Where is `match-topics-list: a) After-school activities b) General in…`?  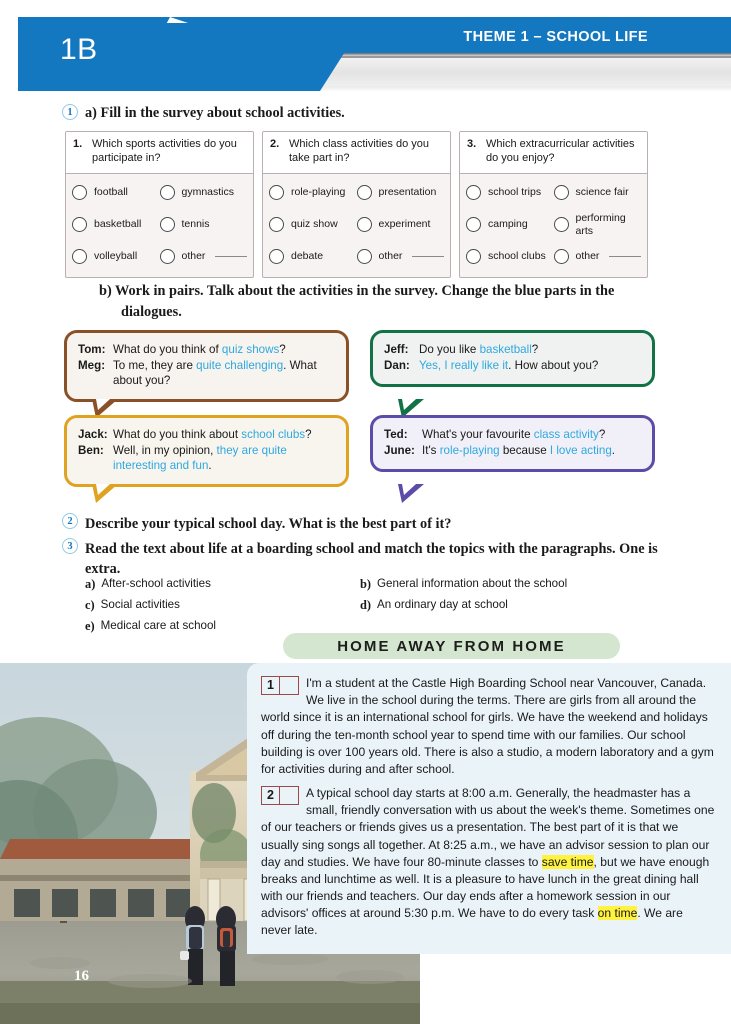
match-topics-list: a) After-school activities b) General in… is located at coordinates (365, 608).